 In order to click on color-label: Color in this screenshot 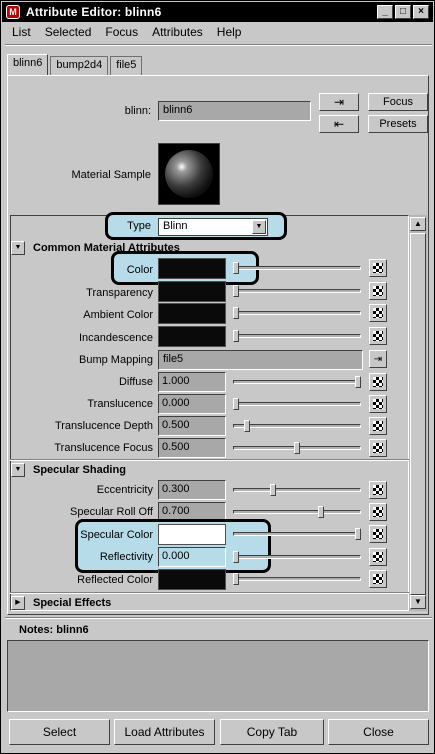, I will do `click(139, 270)`.